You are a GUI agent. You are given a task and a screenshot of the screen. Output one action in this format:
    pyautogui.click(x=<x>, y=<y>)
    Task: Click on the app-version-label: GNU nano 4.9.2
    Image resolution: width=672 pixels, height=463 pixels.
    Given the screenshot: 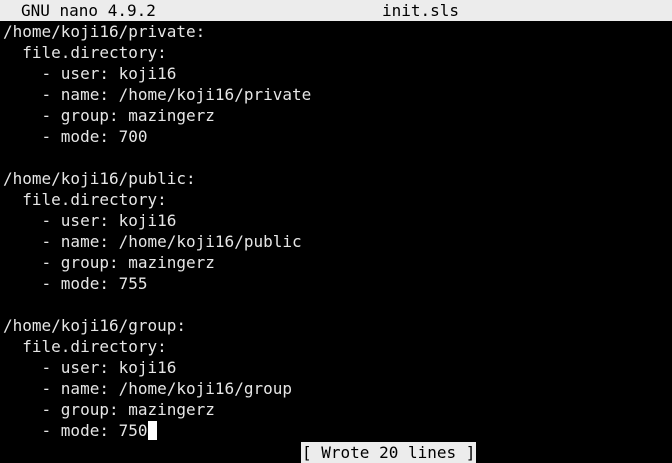 What is the action you would take?
    pyautogui.click(x=88, y=10)
    